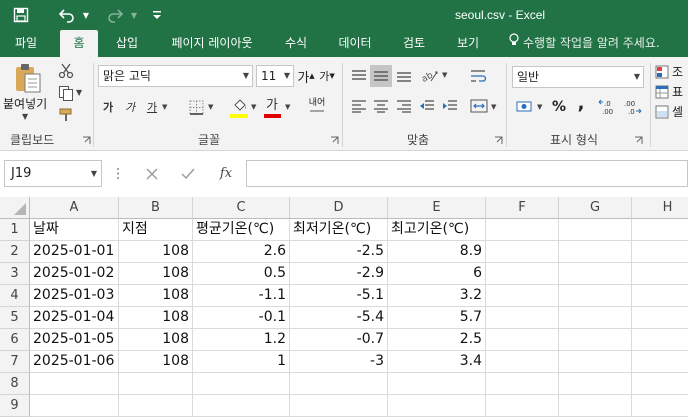  Describe the element at coordinates (25, 116) in the screenshot. I see `paste-dropdown-icon: ▼` at that location.